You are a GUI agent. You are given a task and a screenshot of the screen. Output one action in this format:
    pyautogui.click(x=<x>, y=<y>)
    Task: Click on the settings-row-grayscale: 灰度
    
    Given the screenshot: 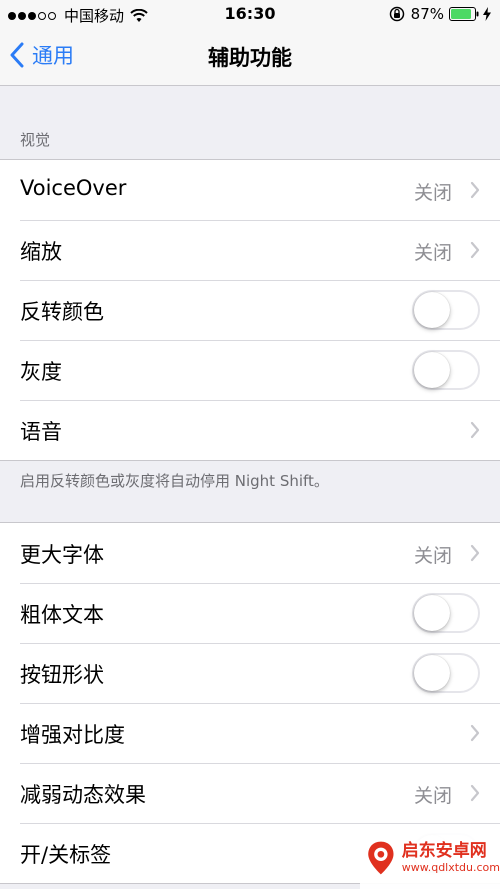 What is the action you would take?
    pyautogui.click(x=250, y=370)
    